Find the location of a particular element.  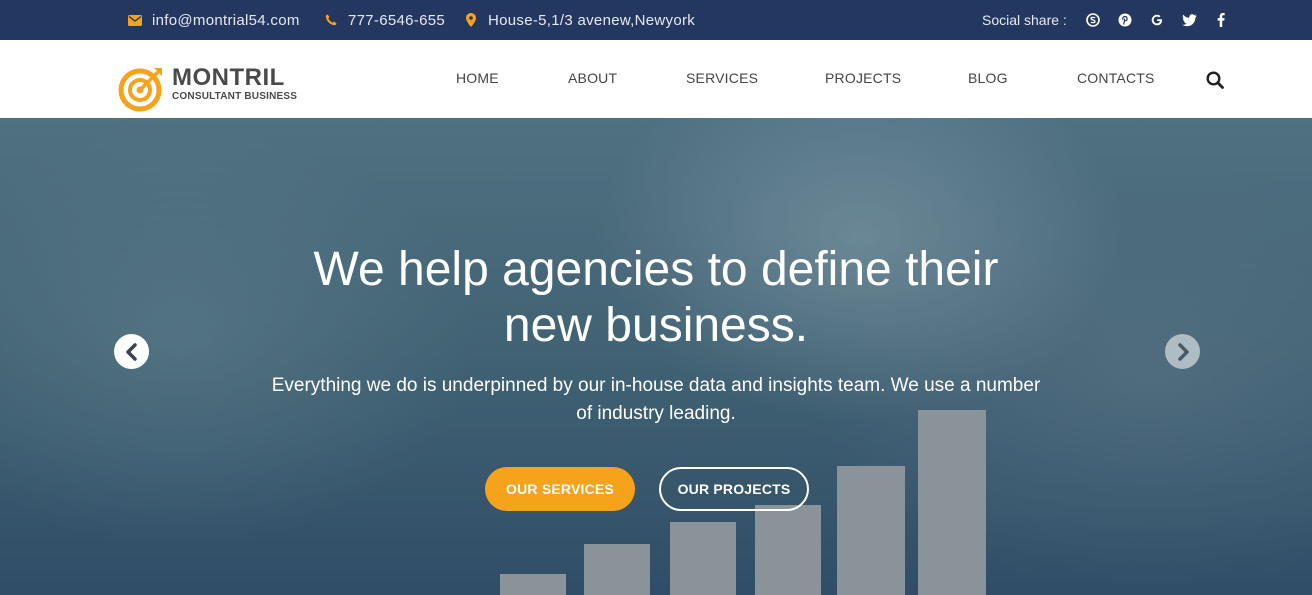

nav-contacts: CONTACTS is located at coordinates (1116, 78).